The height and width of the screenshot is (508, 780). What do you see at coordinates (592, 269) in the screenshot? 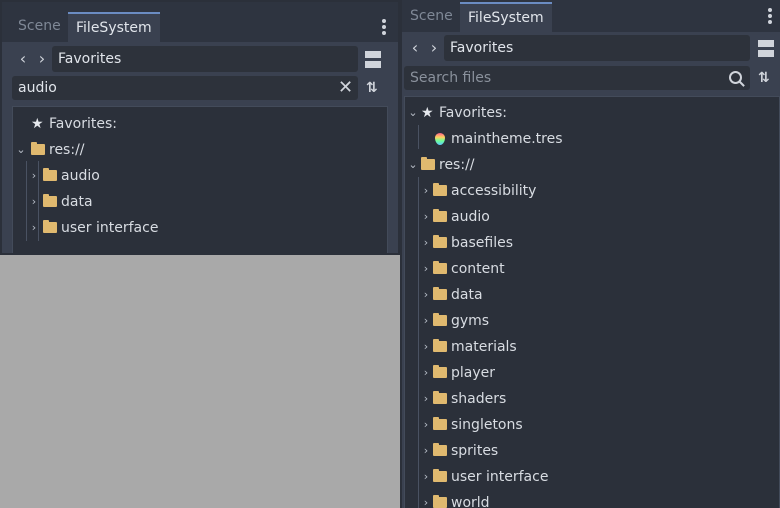
I see `tree-row-folder: › content` at bounding box center [592, 269].